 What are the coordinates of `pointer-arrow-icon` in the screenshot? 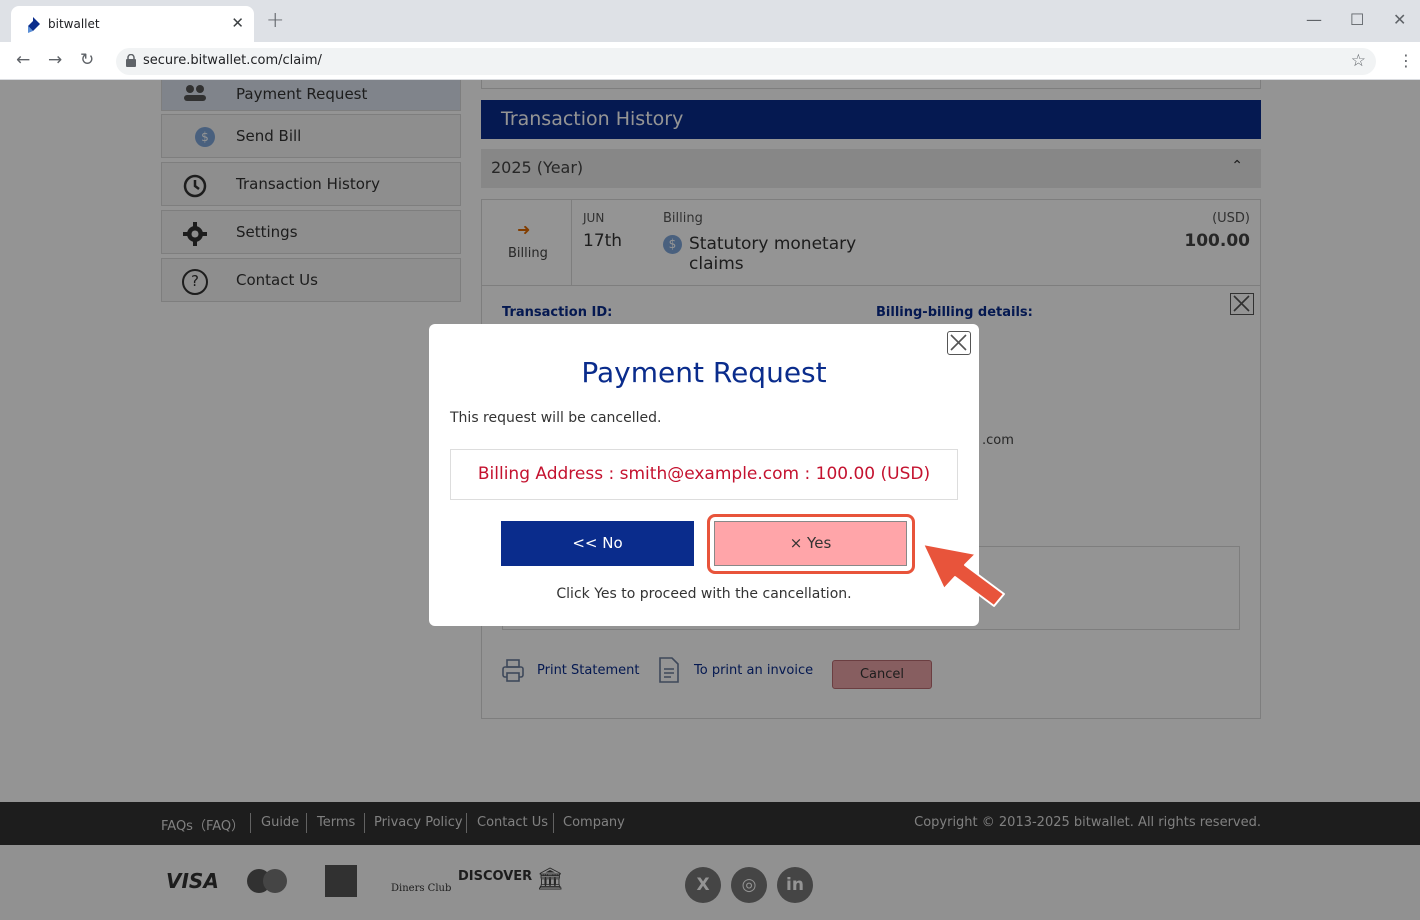 It's located at (963, 575).